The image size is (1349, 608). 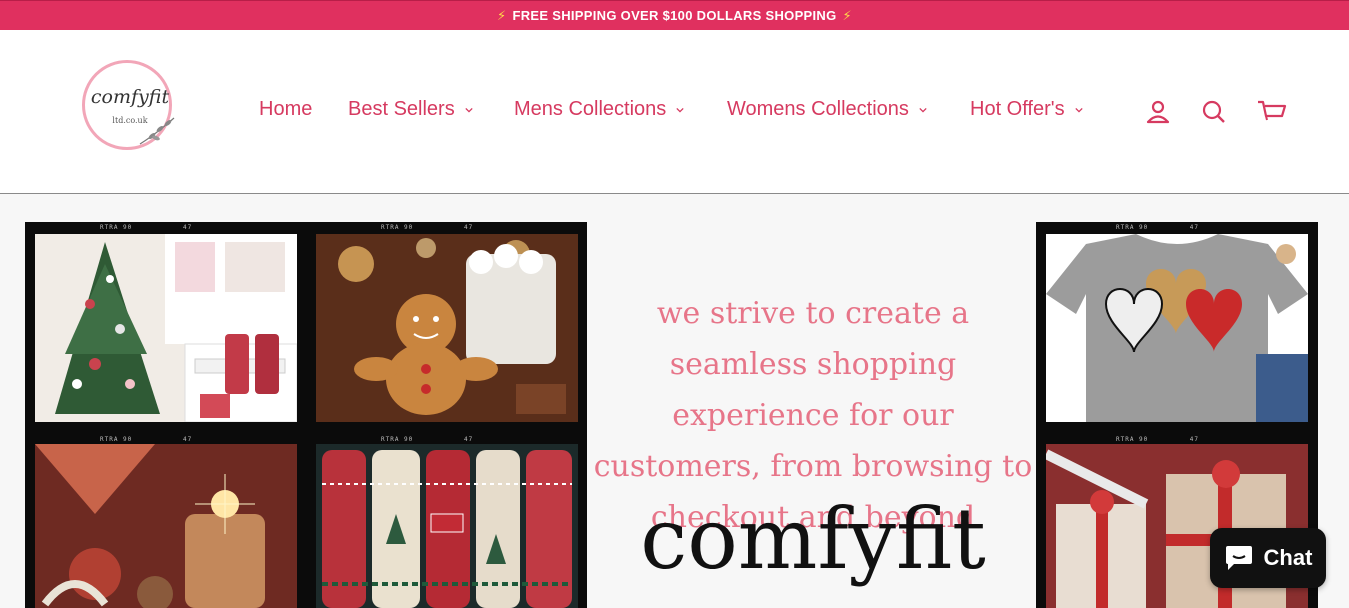 I want to click on nav-label: Home, so click(x=286, y=109).